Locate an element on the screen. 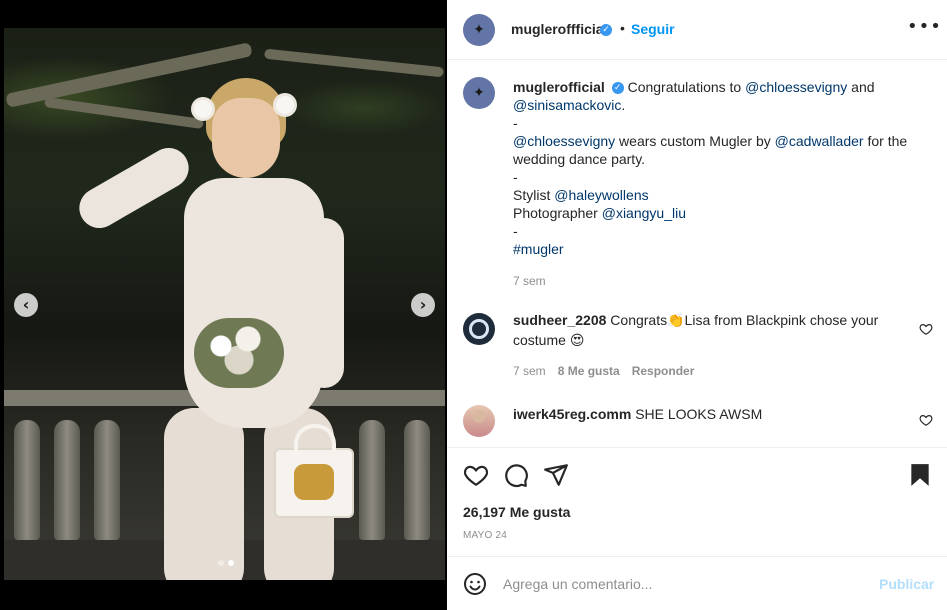 The width and height of the screenshot is (947, 610). comment-timestamp: 7 sem is located at coordinates (529, 371).